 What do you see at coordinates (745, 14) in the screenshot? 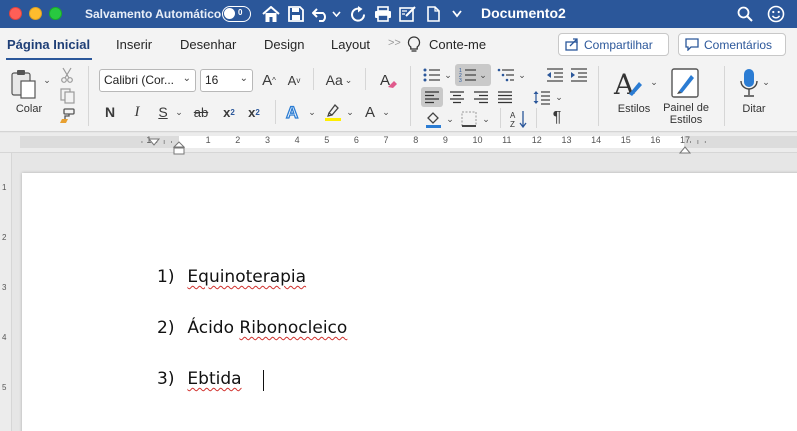
I see `search-icon` at bounding box center [745, 14].